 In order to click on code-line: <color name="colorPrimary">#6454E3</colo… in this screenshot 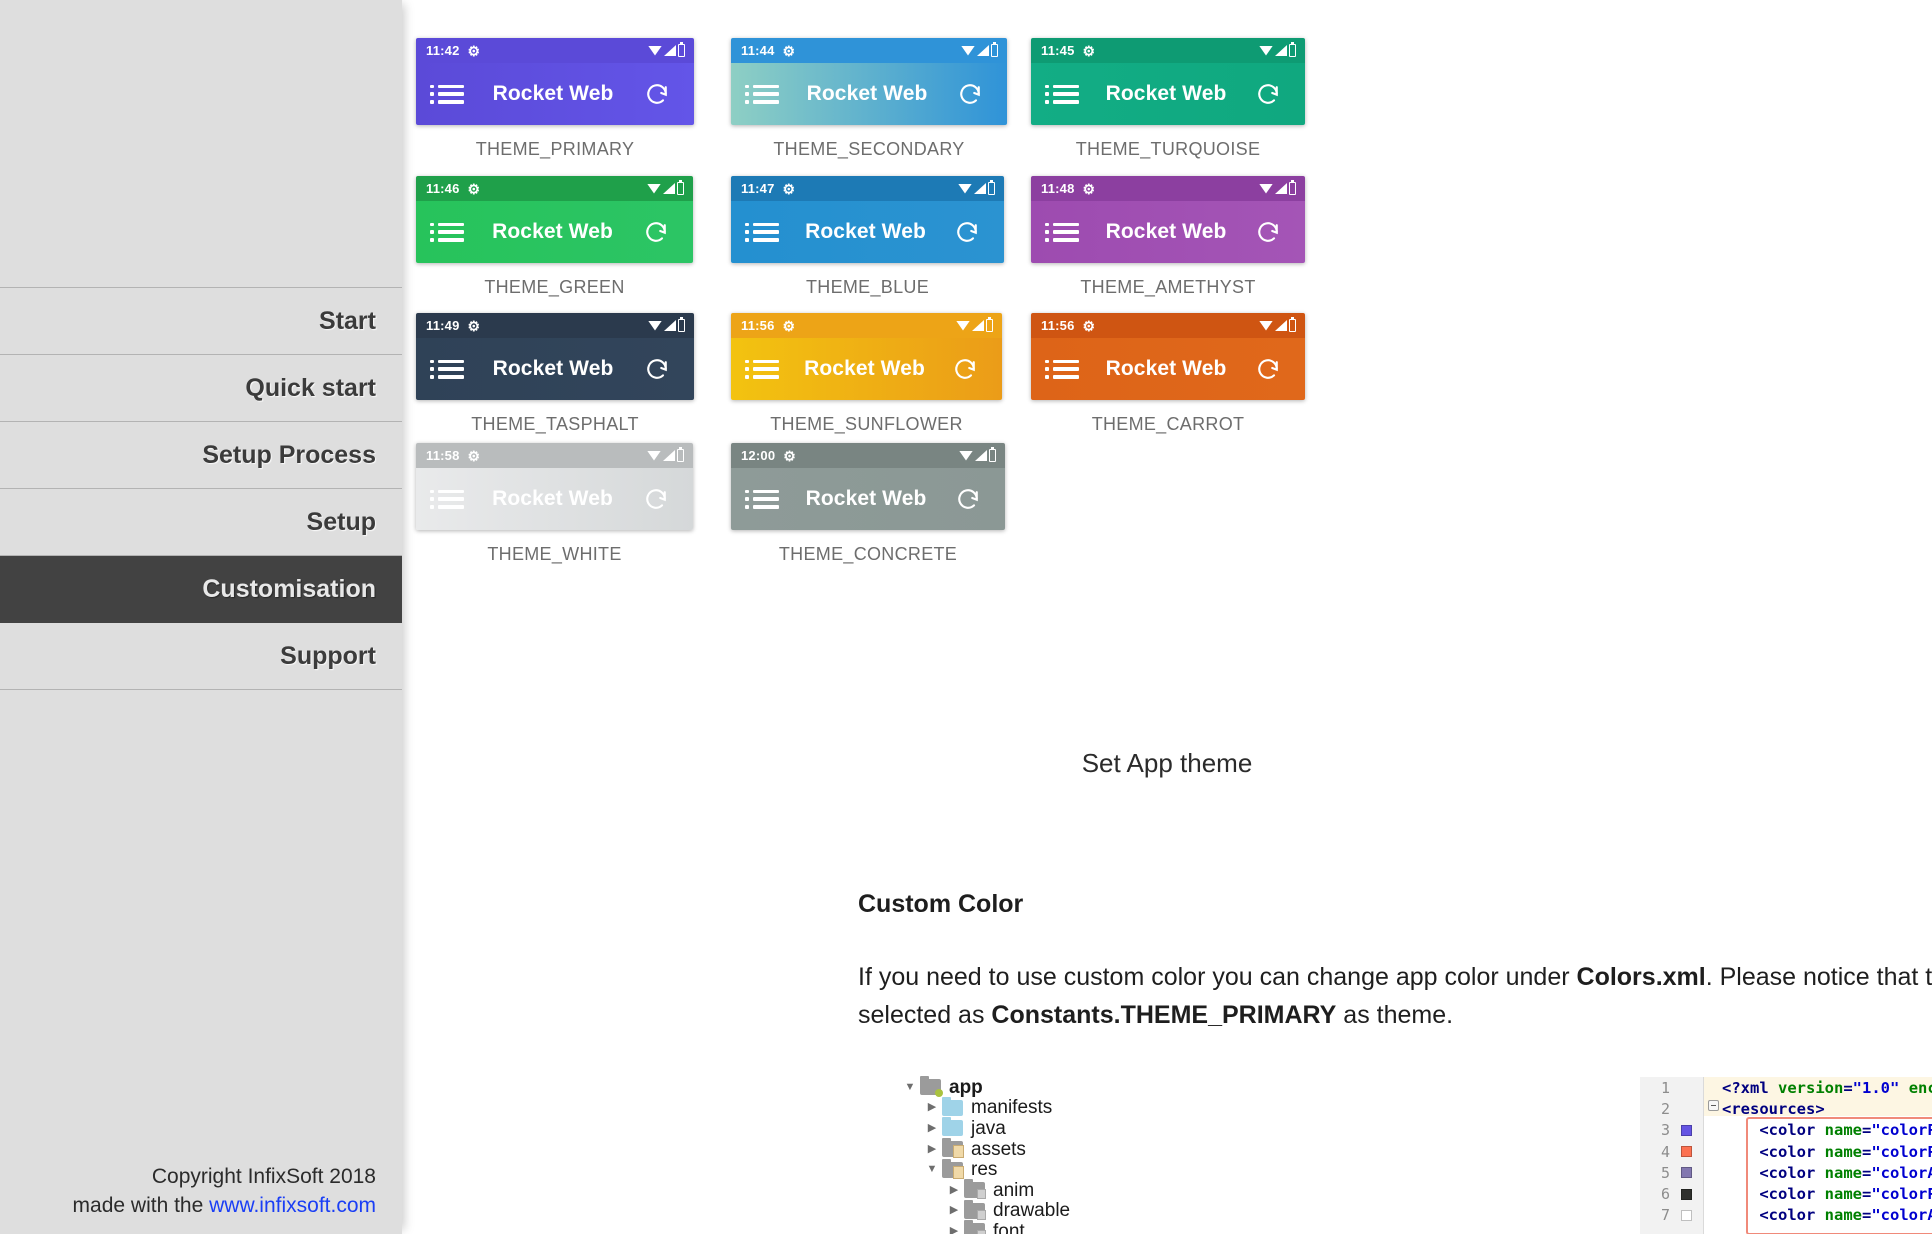, I will do `click(1827, 1130)`.